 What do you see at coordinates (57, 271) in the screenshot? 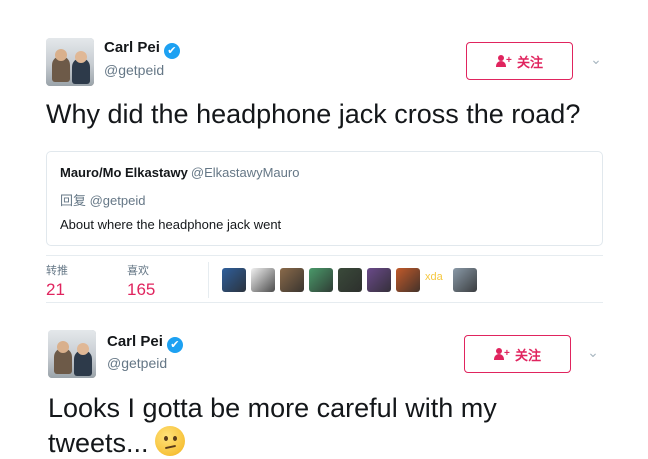
I see `retweet-label: 转推` at bounding box center [57, 271].